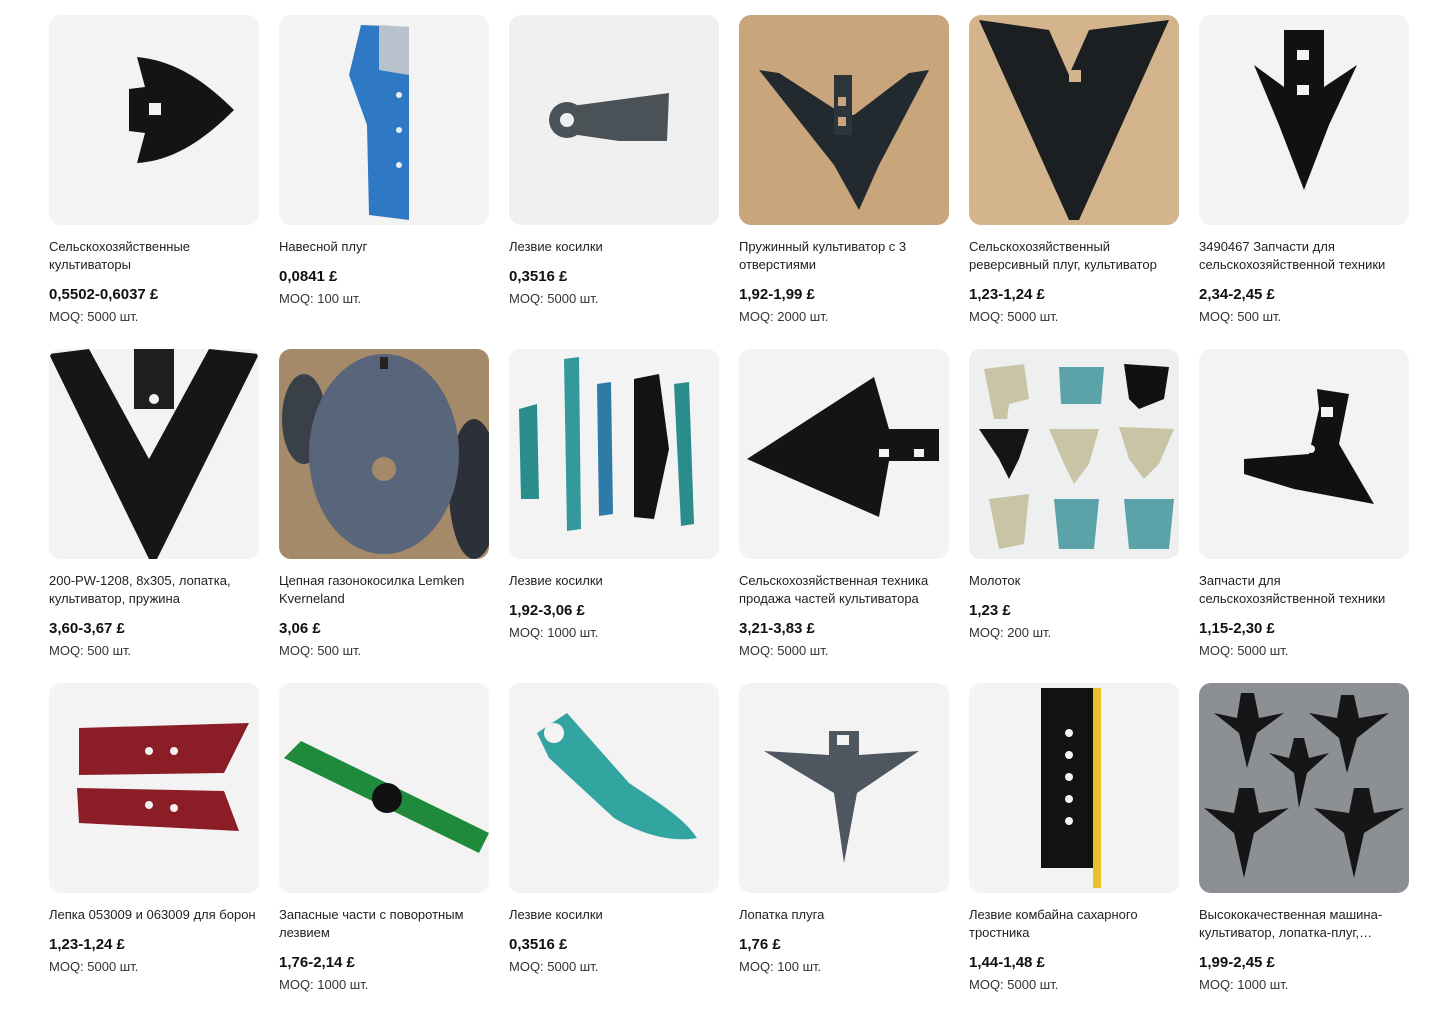 The width and height of the screenshot is (1443, 1017). Describe the element at coordinates (1304, 788) in the screenshot. I see `sweeps-set-image` at that location.